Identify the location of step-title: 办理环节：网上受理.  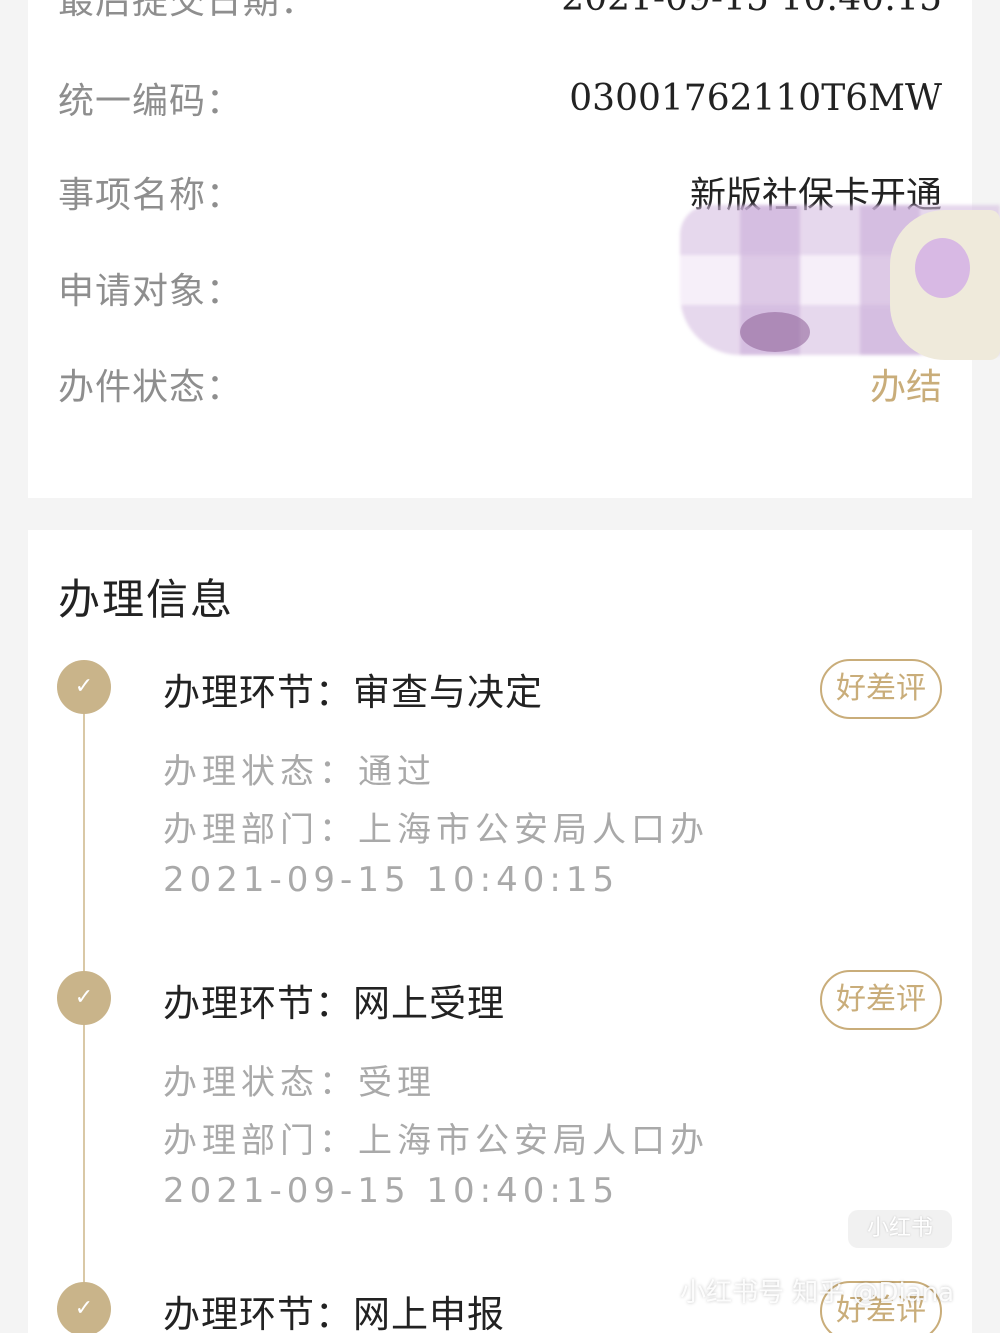
(334, 1003).